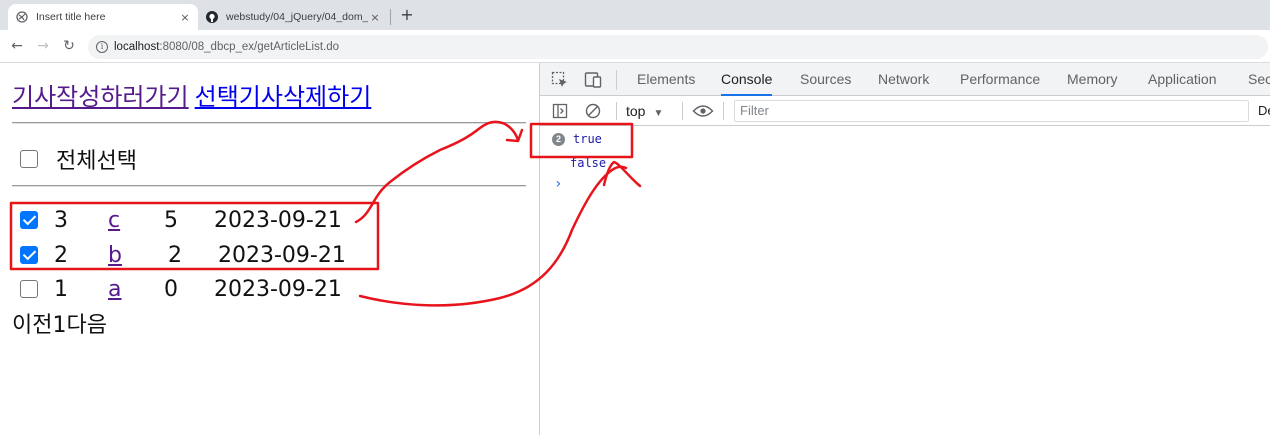  I want to click on tab-application: Application, so click(1182, 79).